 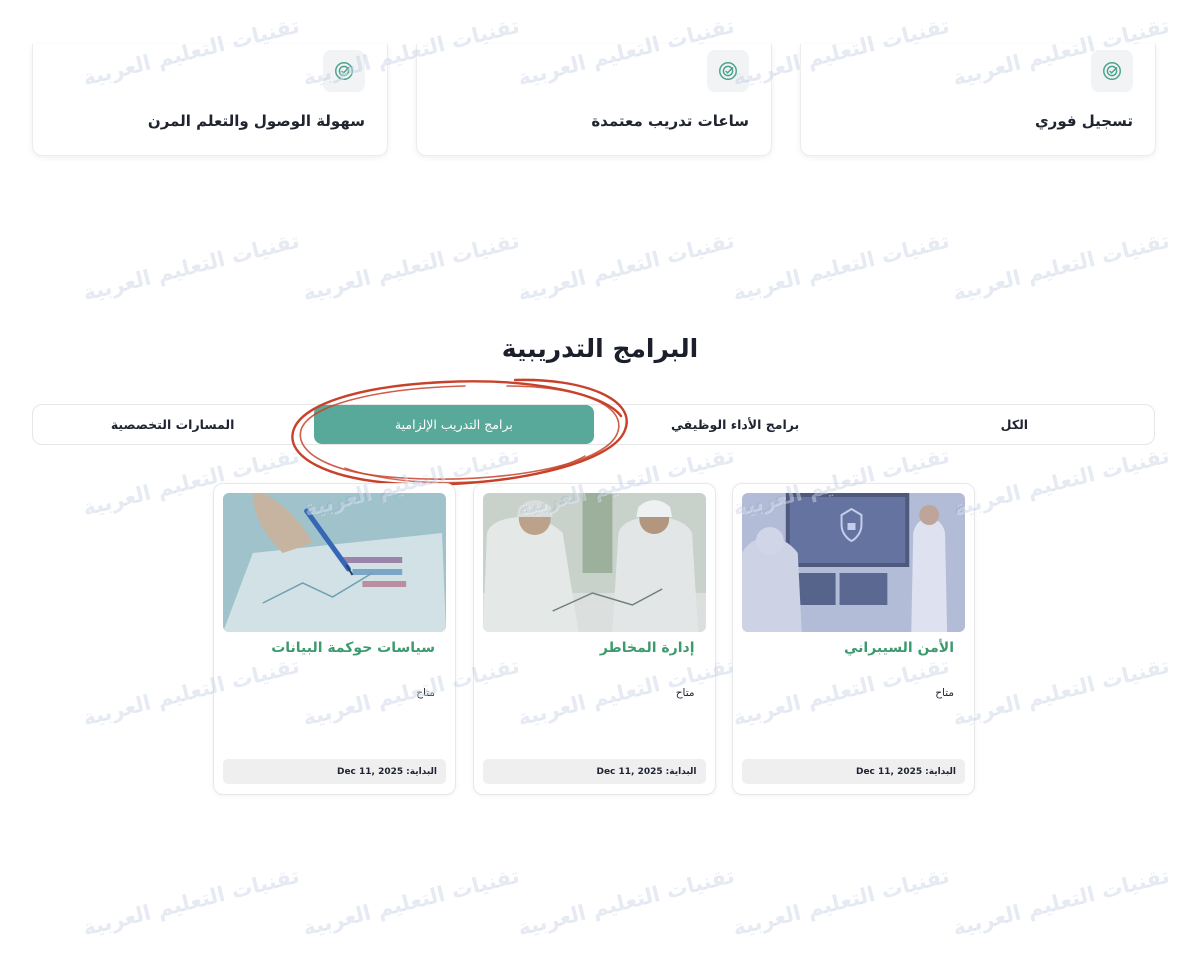 I want to click on feature-title: ساعات تدريب معتمدة, so click(x=670, y=121).